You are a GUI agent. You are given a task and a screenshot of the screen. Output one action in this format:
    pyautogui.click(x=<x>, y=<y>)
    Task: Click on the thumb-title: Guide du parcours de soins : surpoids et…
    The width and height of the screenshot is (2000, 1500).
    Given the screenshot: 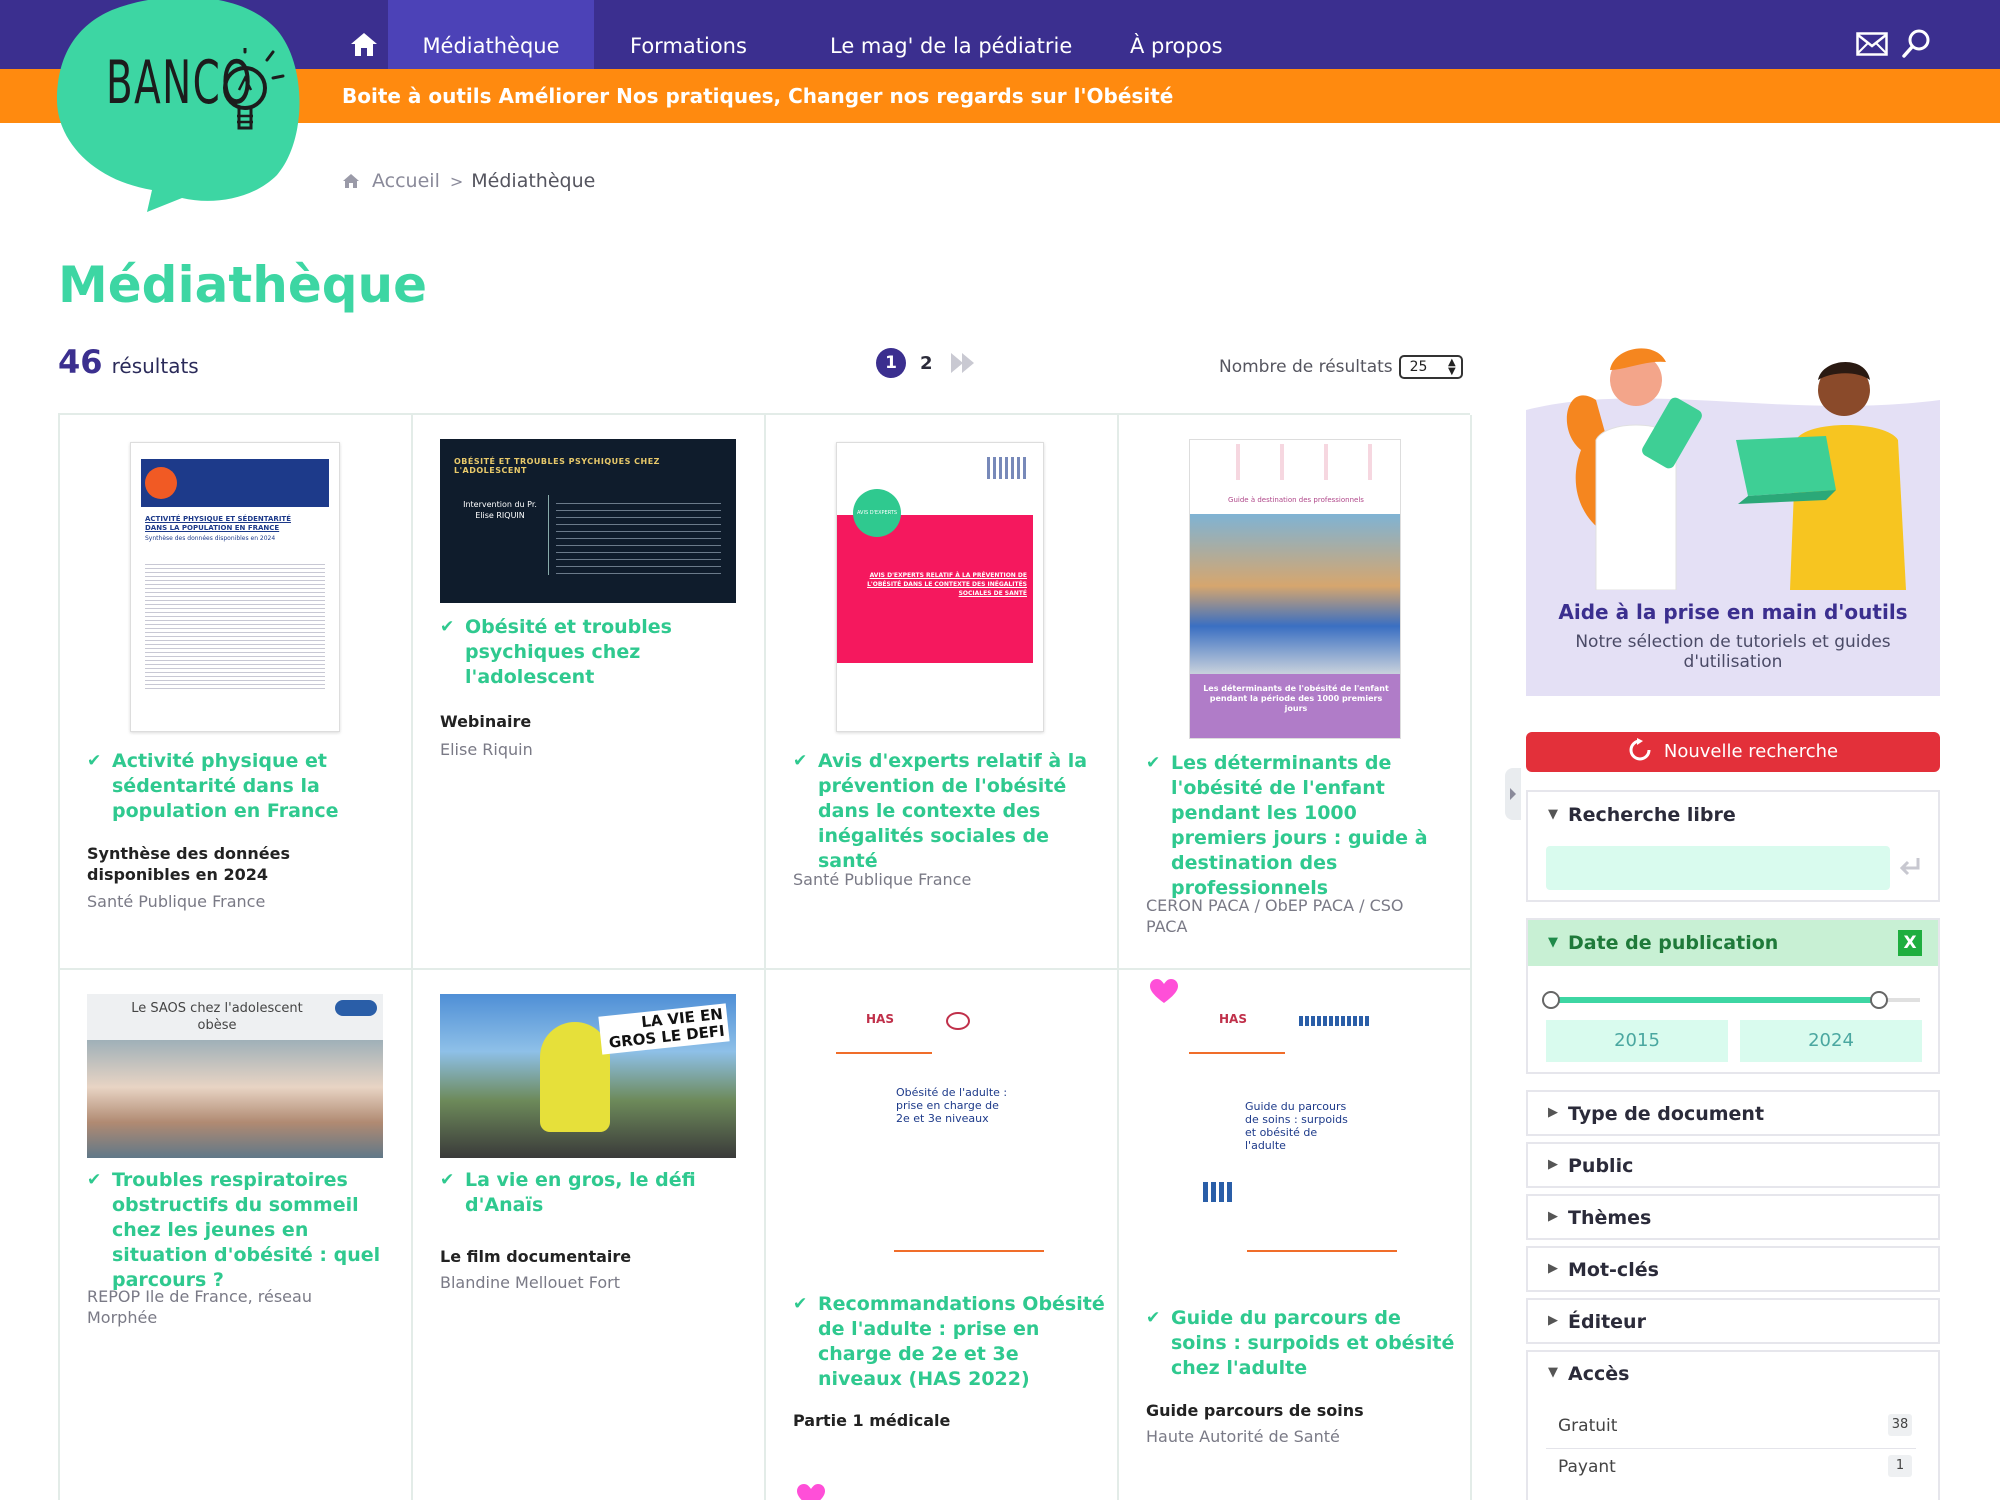 What is the action you would take?
    pyautogui.click(x=1296, y=1126)
    